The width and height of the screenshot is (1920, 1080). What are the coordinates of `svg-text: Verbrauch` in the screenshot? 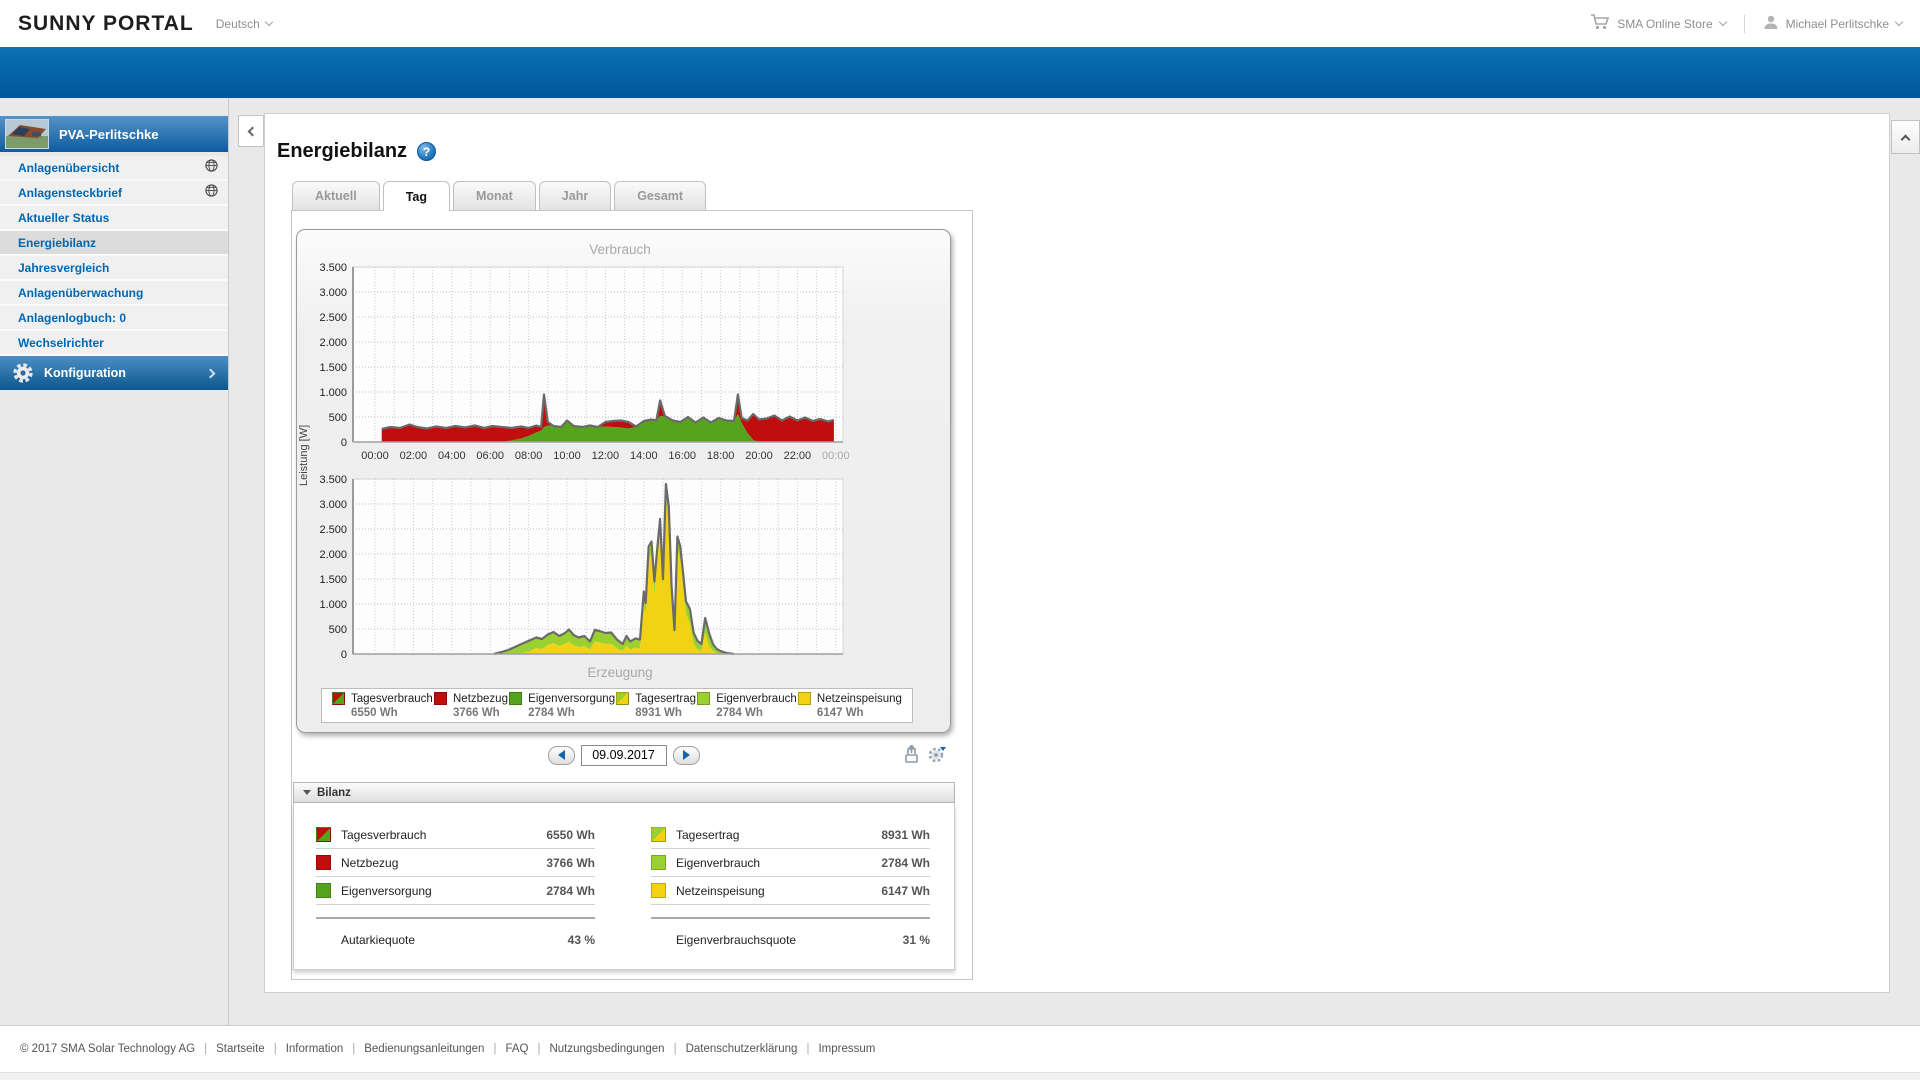 It's located at (620, 249).